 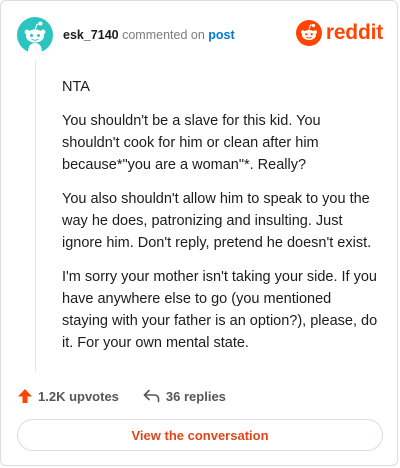 I want to click on comment-paragraph: NTA, so click(x=76, y=87).